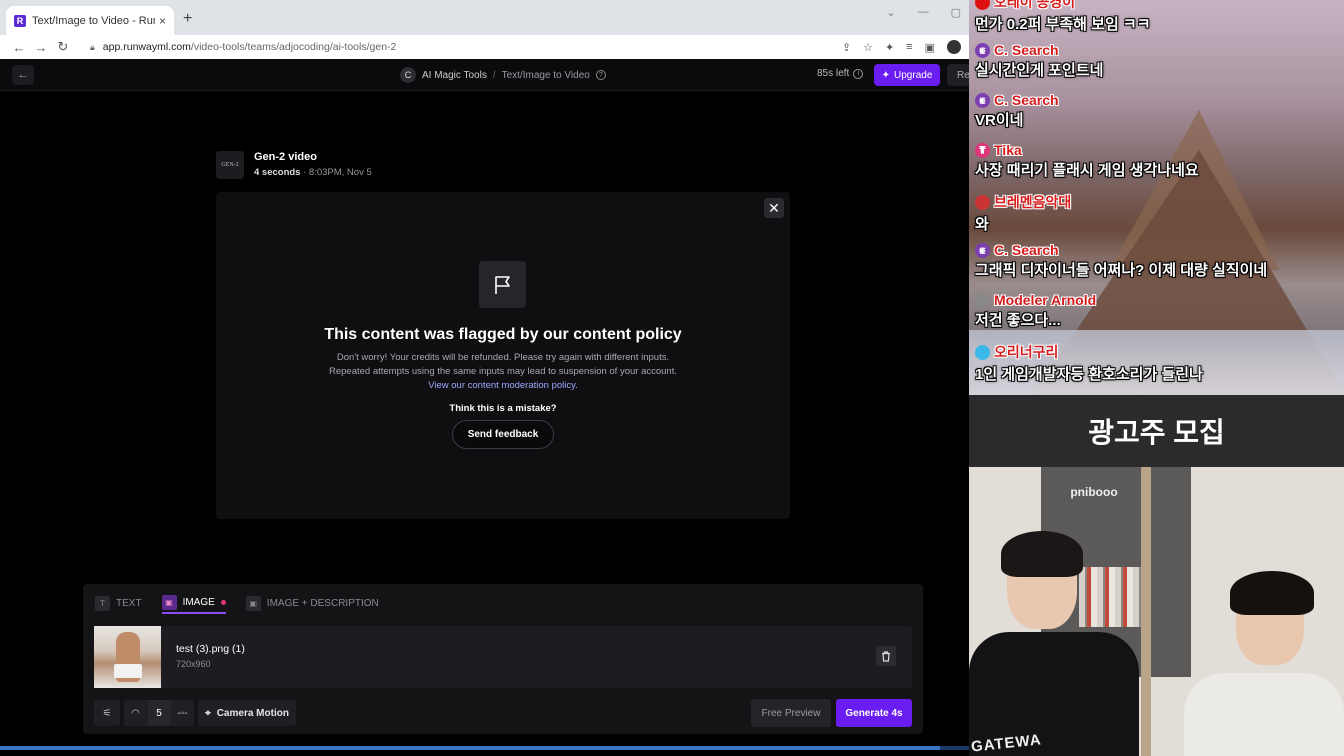 The image size is (1344, 756). Describe the element at coordinates (502, 284) in the screenshot. I see `flag-icon` at that location.